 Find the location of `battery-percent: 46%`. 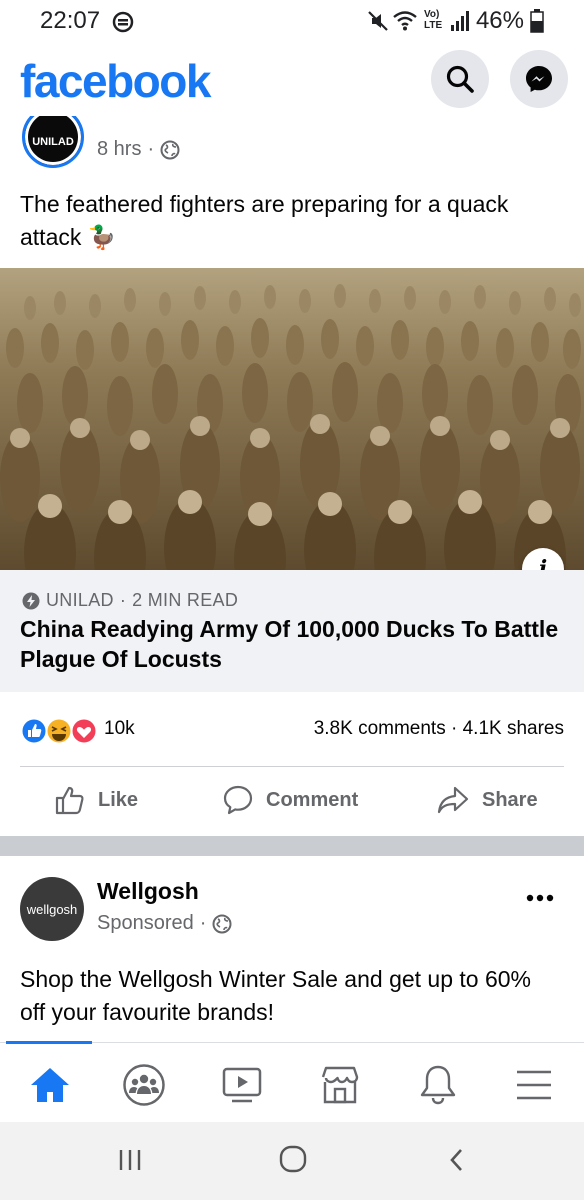

battery-percent: 46% is located at coordinates (499, 20).